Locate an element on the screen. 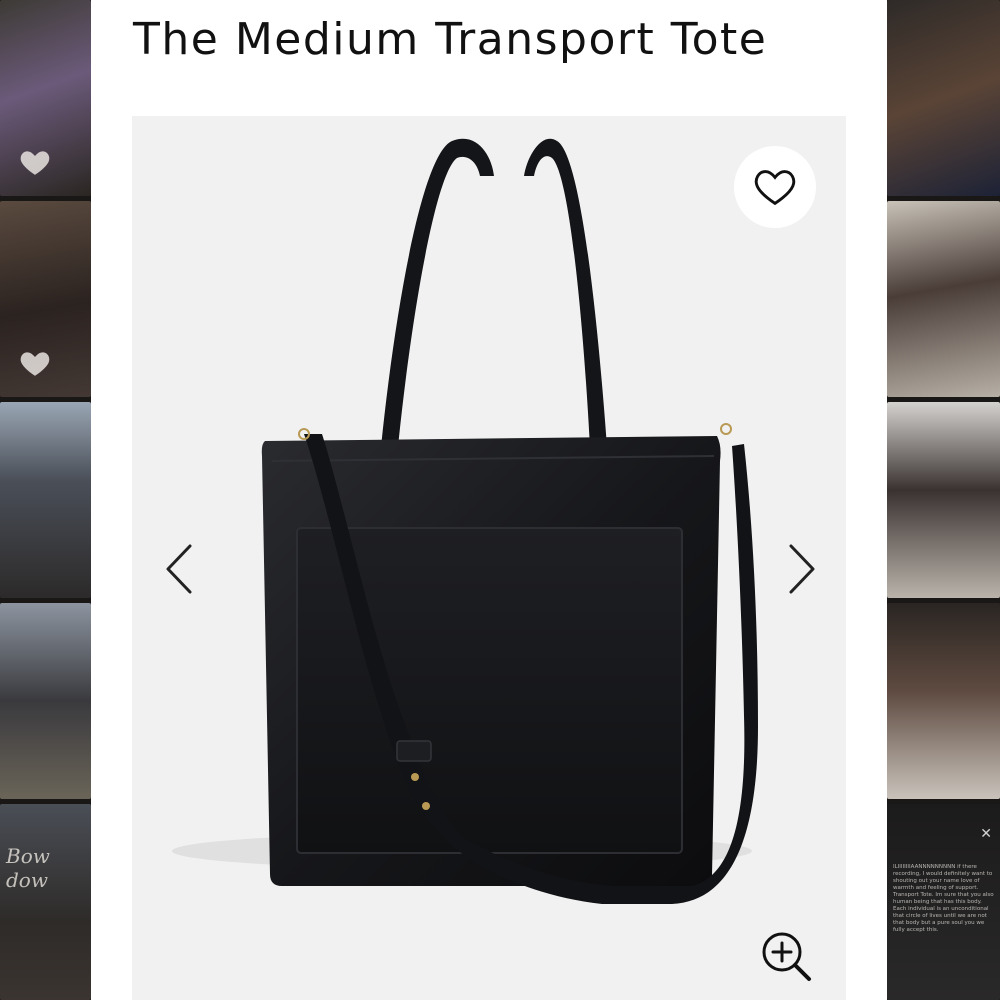 The height and width of the screenshot is (1000, 1000). zoom-in-icon is located at coordinates (786, 956).